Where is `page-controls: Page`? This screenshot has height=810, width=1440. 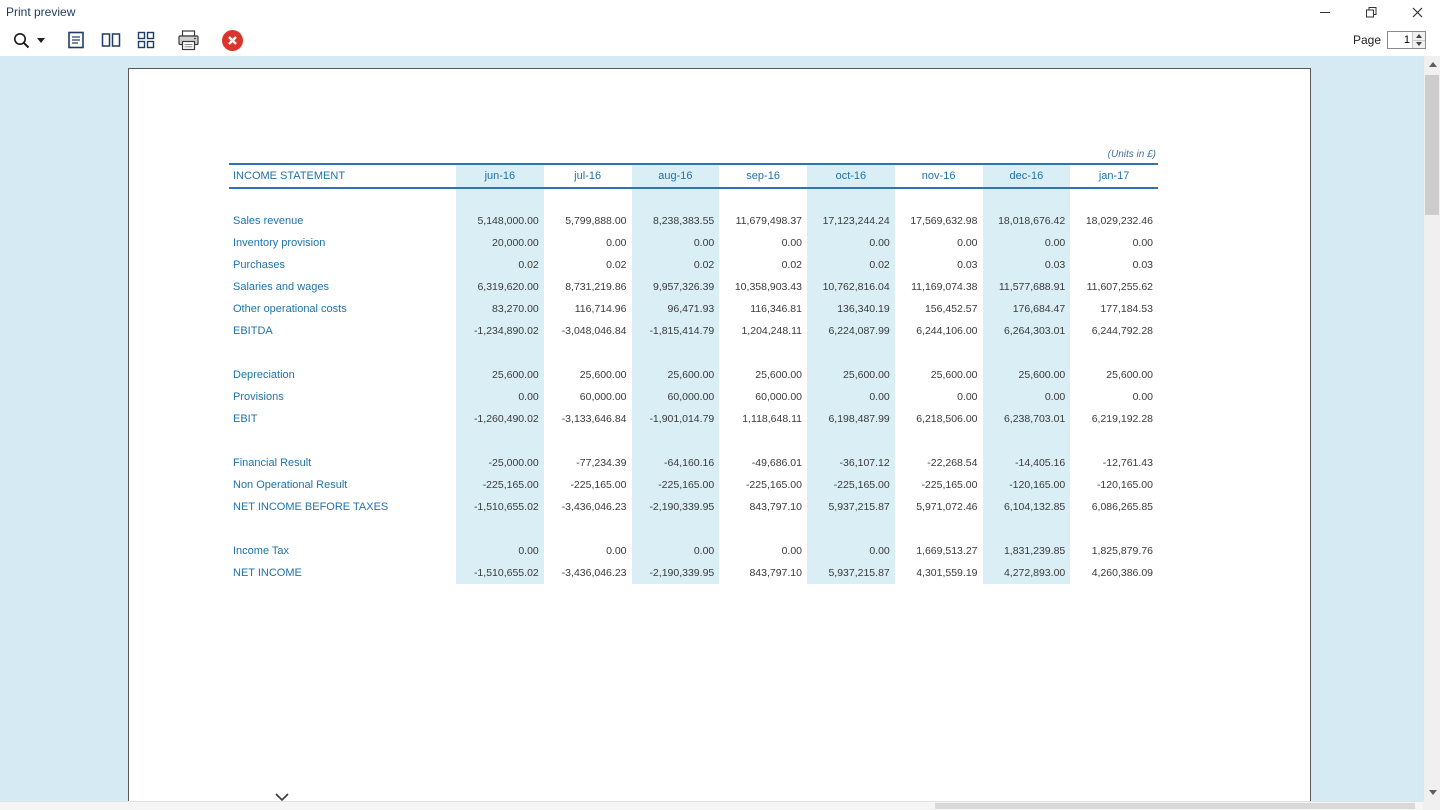
page-controls: Page is located at coordinates (1392, 40).